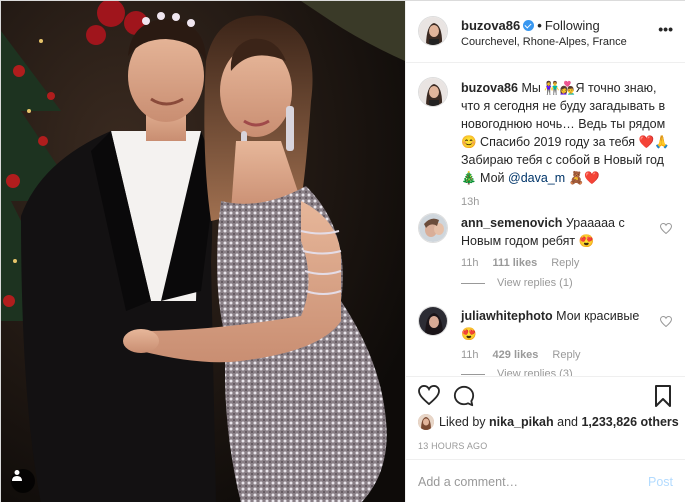  Describe the element at coordinates (490, 25) in the screenshot. I see `author-username: buzova86` at that location.